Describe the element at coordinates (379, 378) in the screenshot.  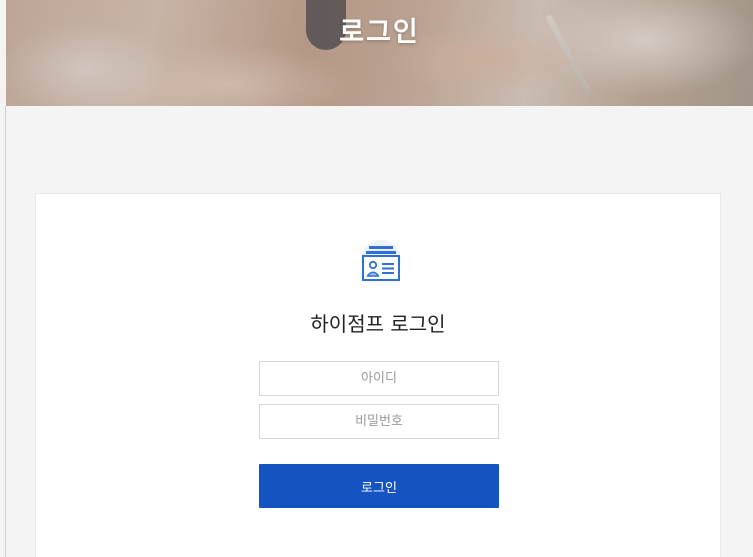
I see `username-input` at that location.